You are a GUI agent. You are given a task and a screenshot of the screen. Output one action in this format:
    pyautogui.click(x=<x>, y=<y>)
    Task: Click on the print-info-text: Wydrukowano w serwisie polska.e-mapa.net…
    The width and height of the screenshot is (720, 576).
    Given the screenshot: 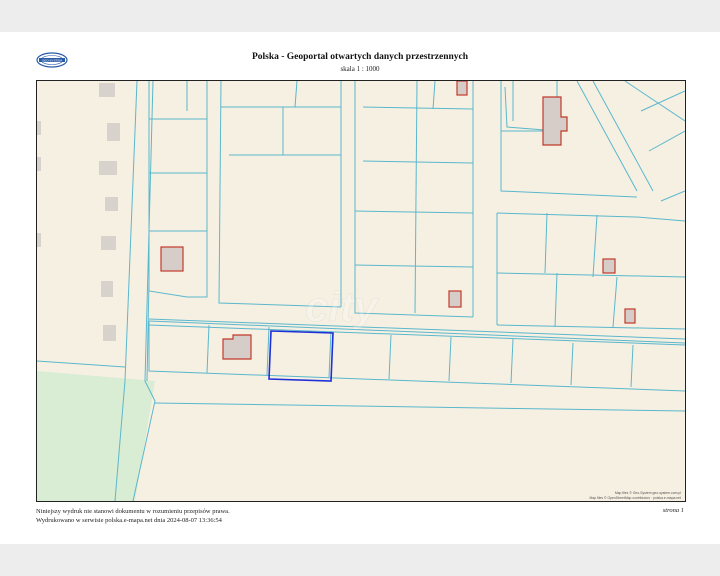 What is the action you would take?
    pyautogui.click(x=129, y=520)
    